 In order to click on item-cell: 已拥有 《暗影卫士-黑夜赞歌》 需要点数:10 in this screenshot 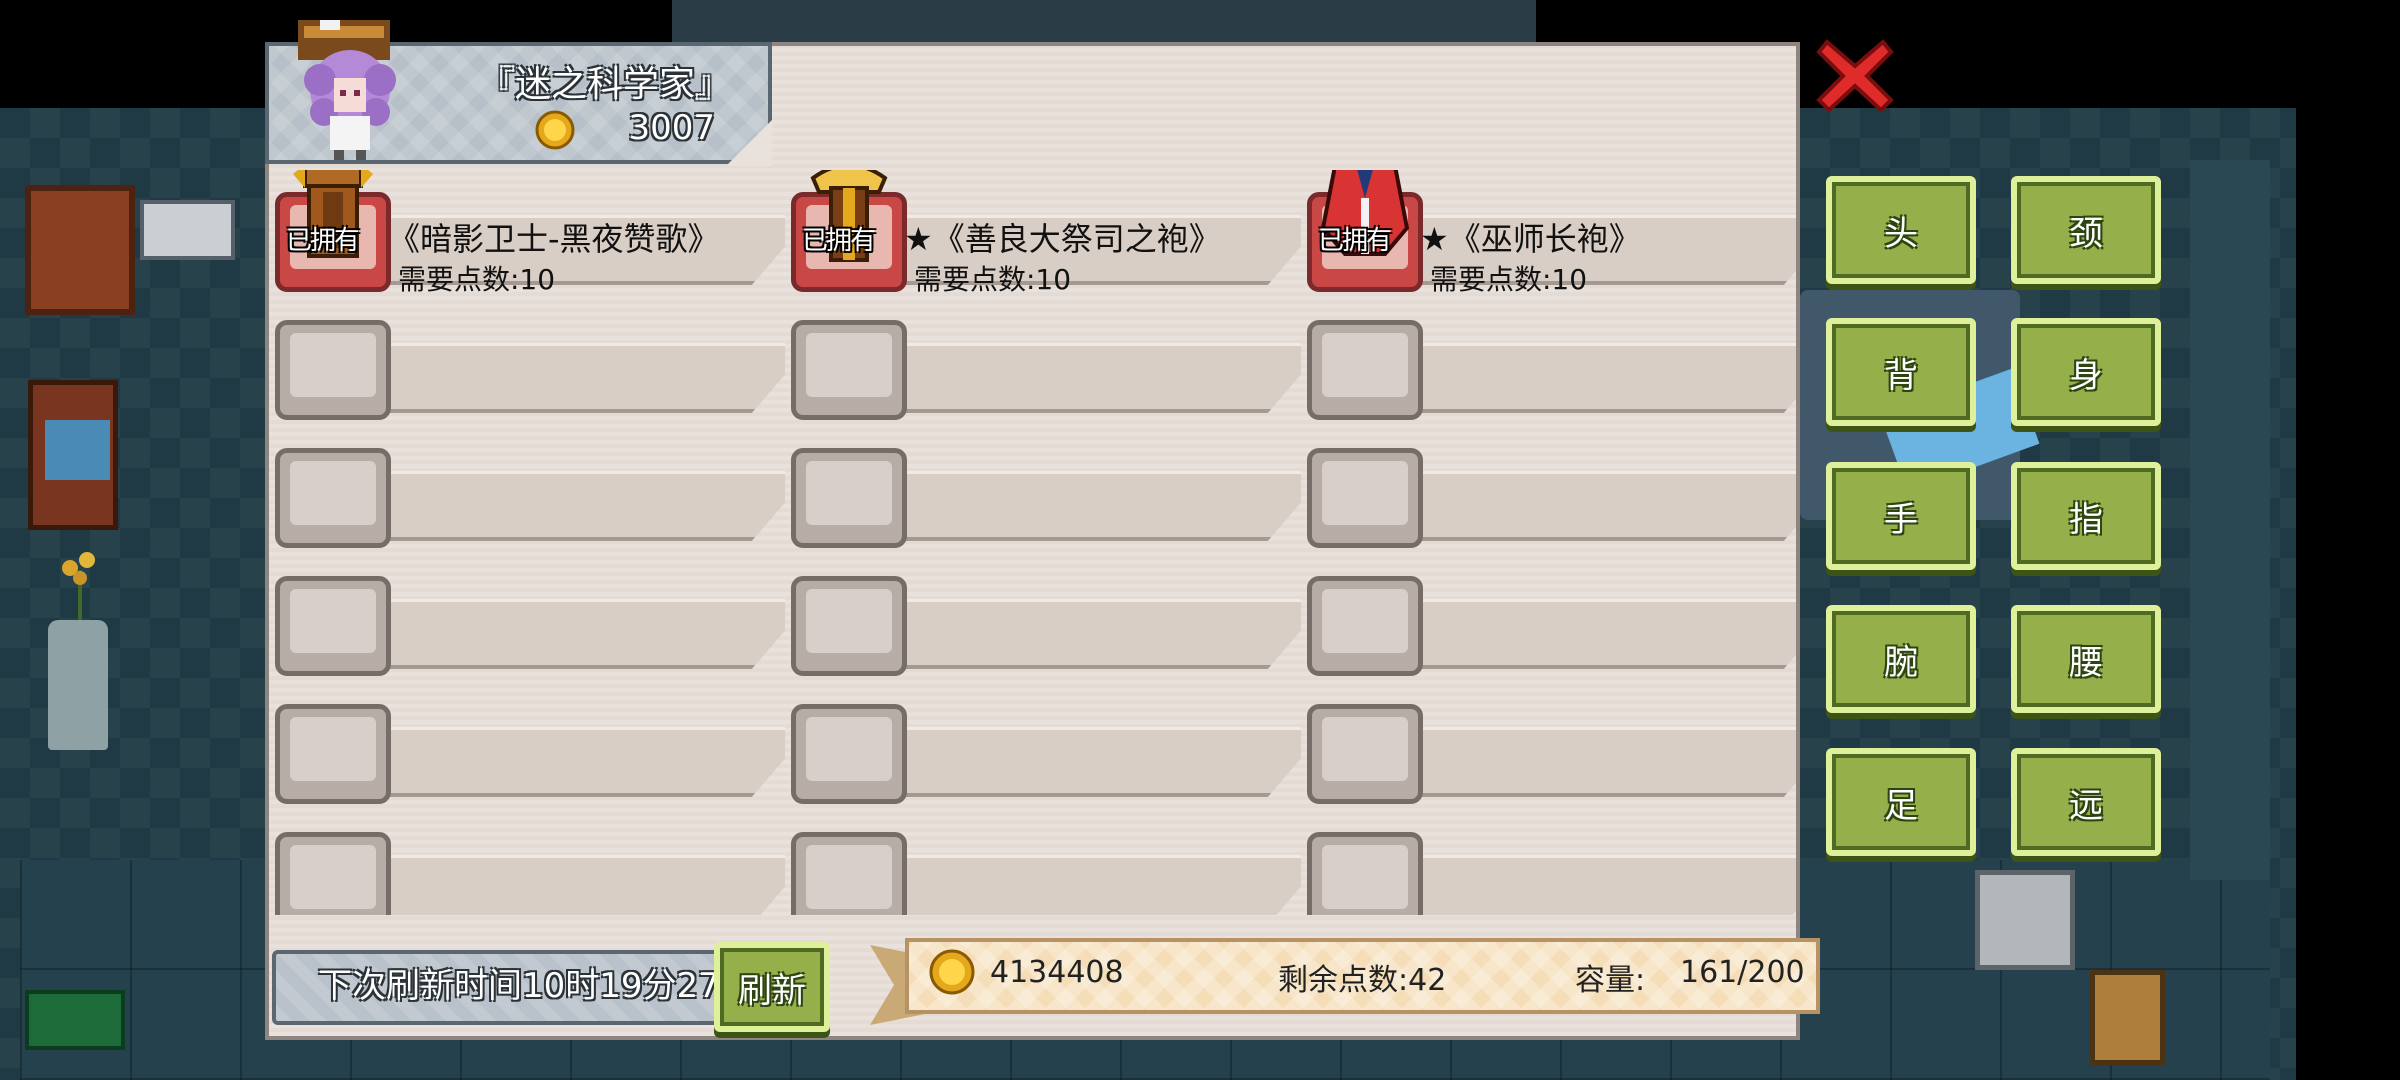, I will do `click(530, 233)`.